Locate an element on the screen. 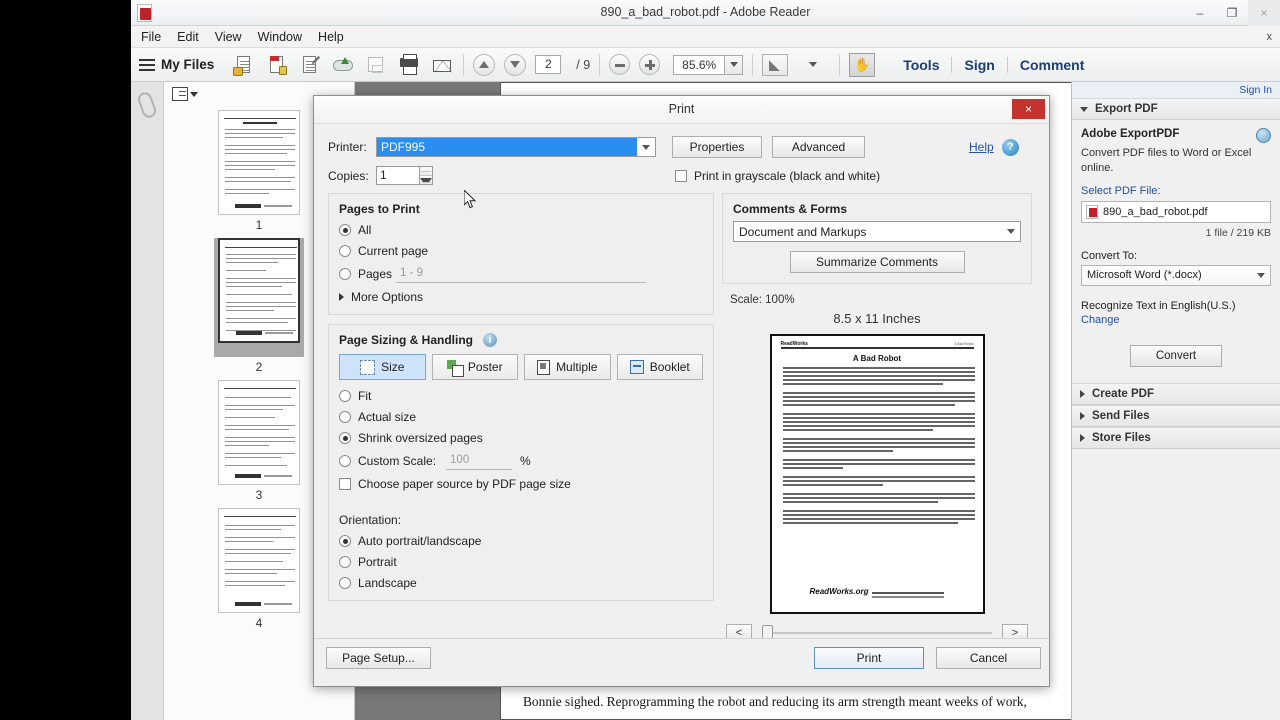 Image resolution: width=1280 pixels, height=720 pixels. attachments-icon is located at coordinates (147, 105).